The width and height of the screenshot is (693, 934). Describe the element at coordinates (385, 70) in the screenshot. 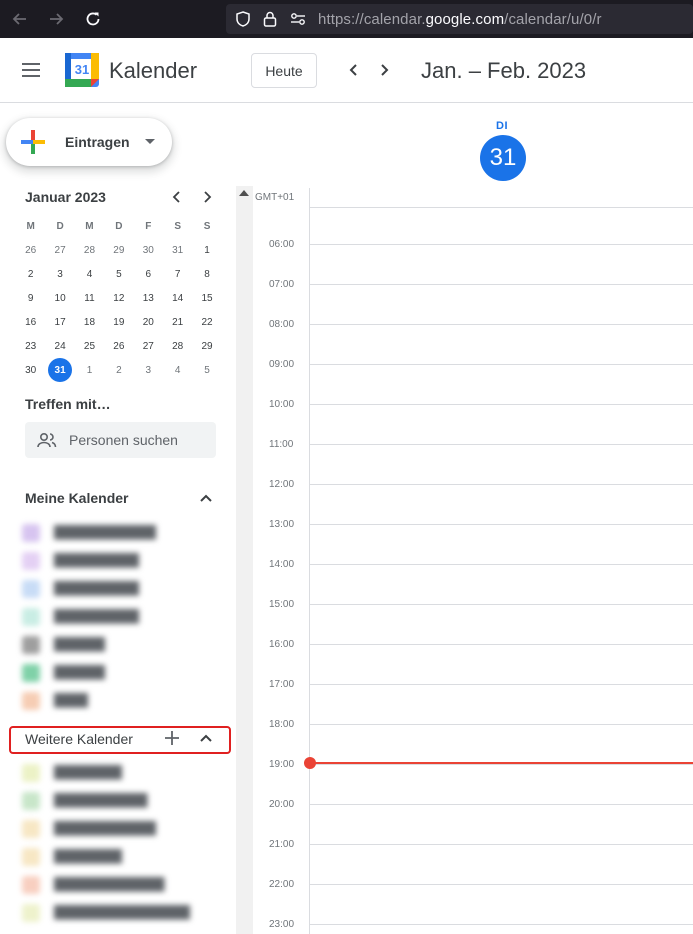

I see `next-period-chevron-icon` at that location.